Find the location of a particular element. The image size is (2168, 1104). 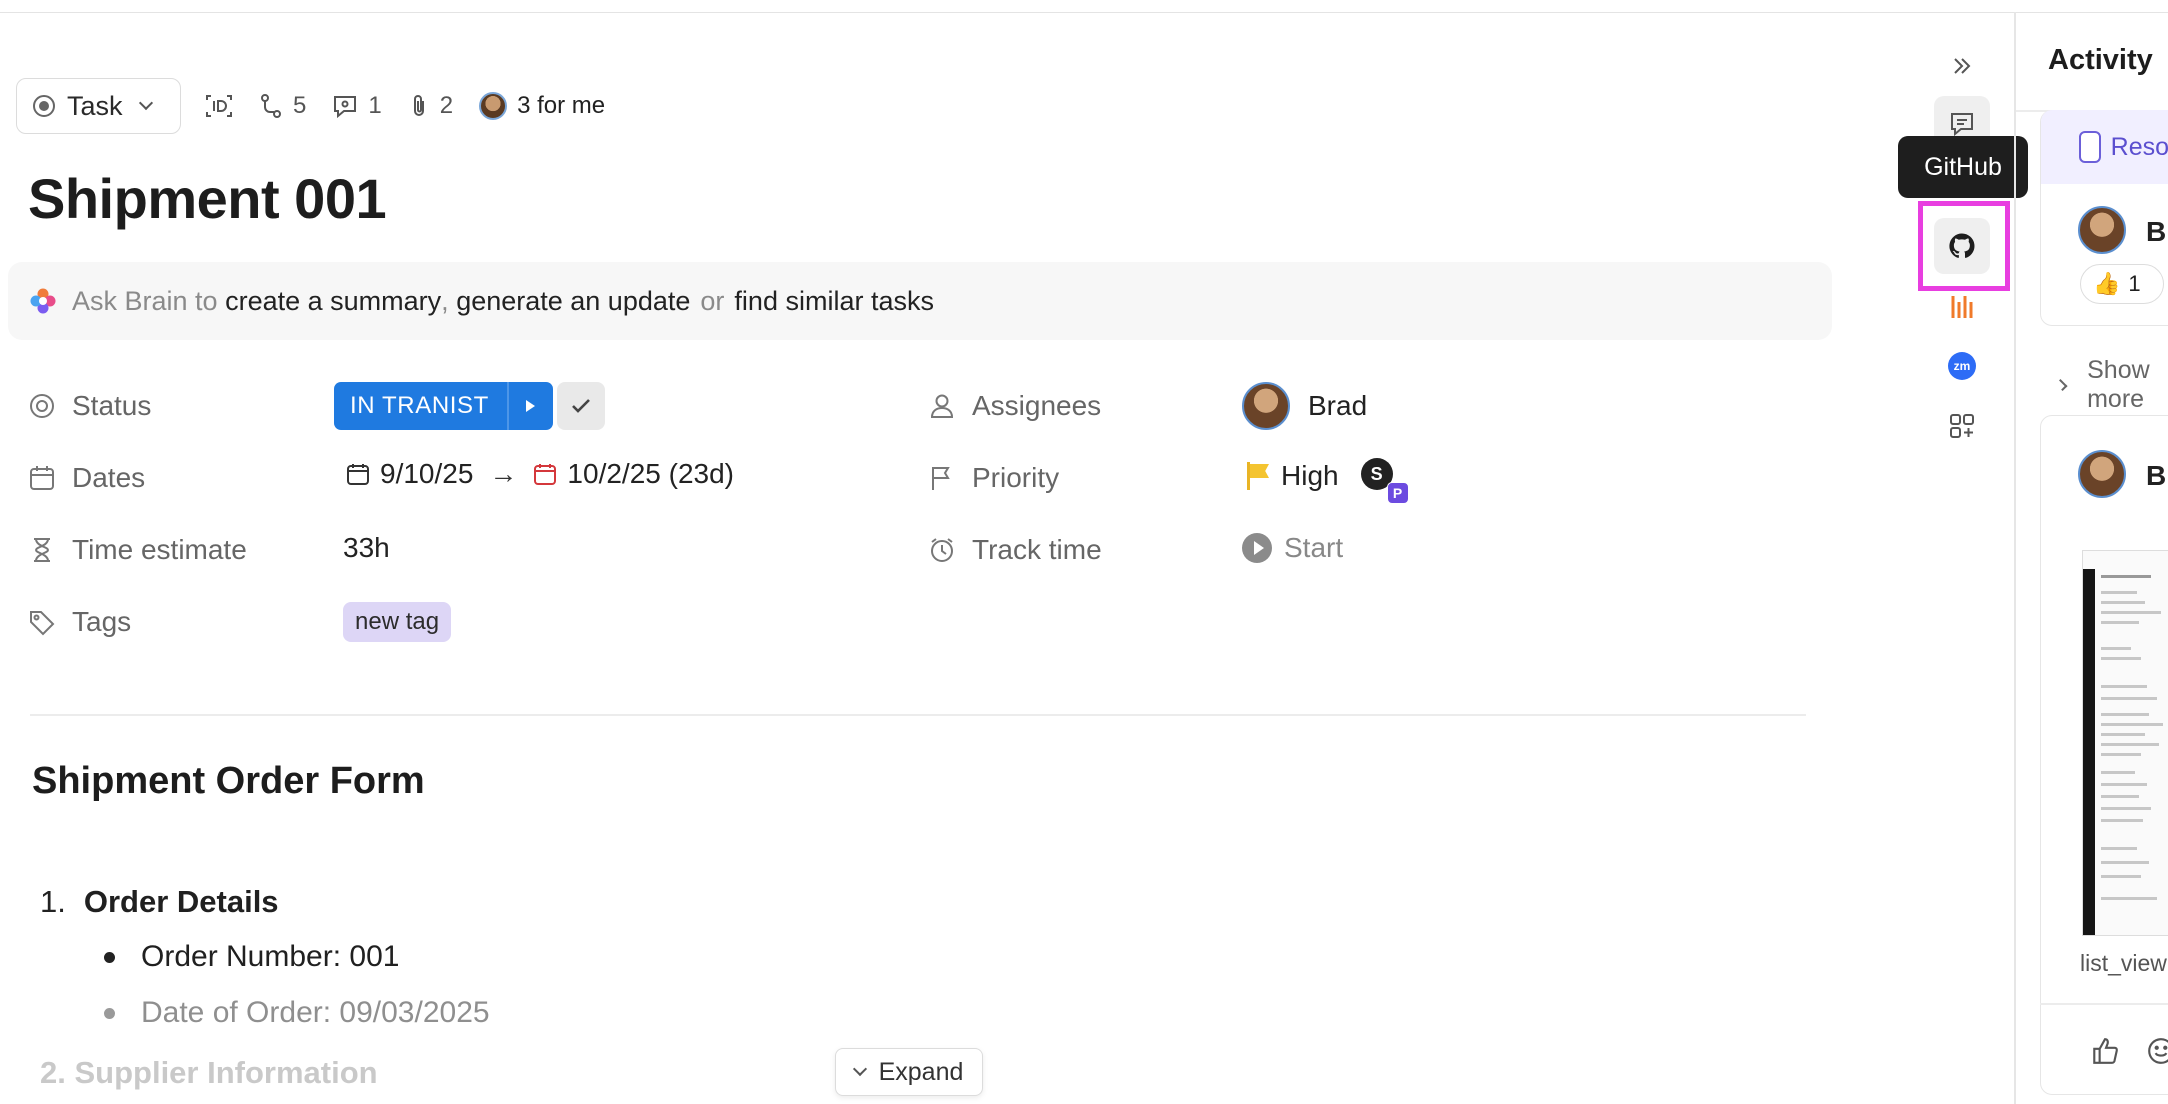

like-button is located at coordinates (2105, 1053).